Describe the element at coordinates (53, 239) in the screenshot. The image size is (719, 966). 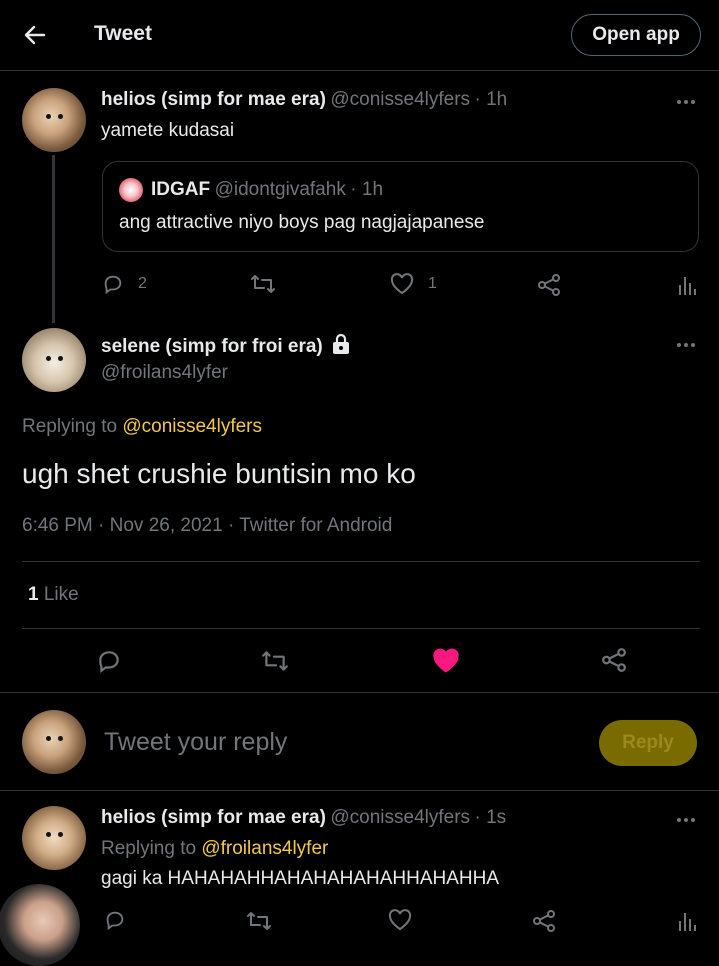
I see `thread-line` at that location.